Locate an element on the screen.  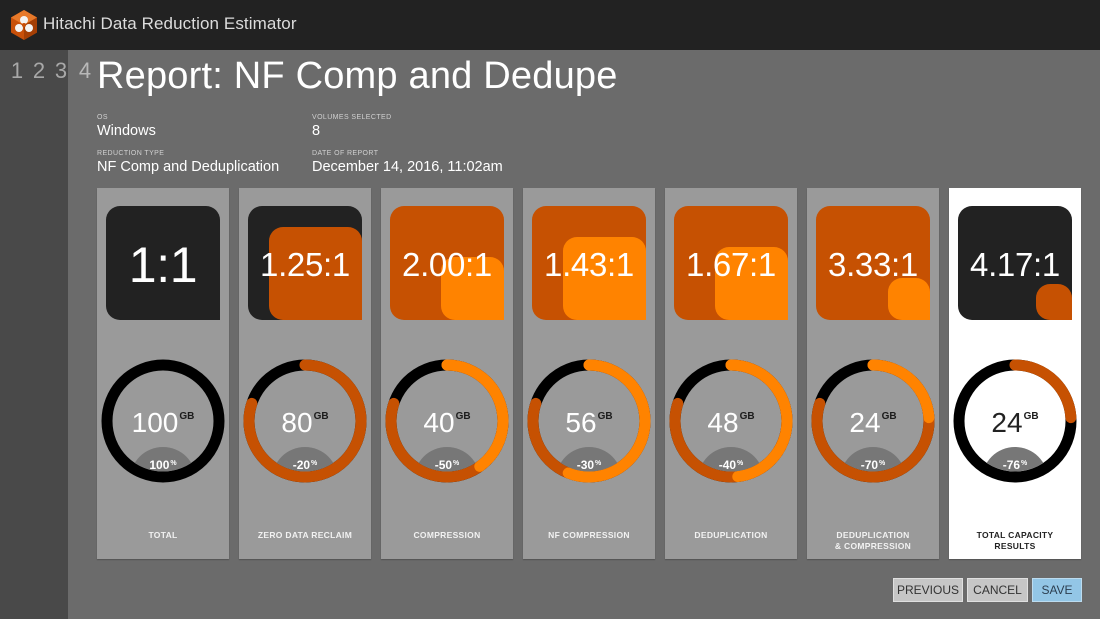
capacity-number: 100 is located at coordinates (155, 422).